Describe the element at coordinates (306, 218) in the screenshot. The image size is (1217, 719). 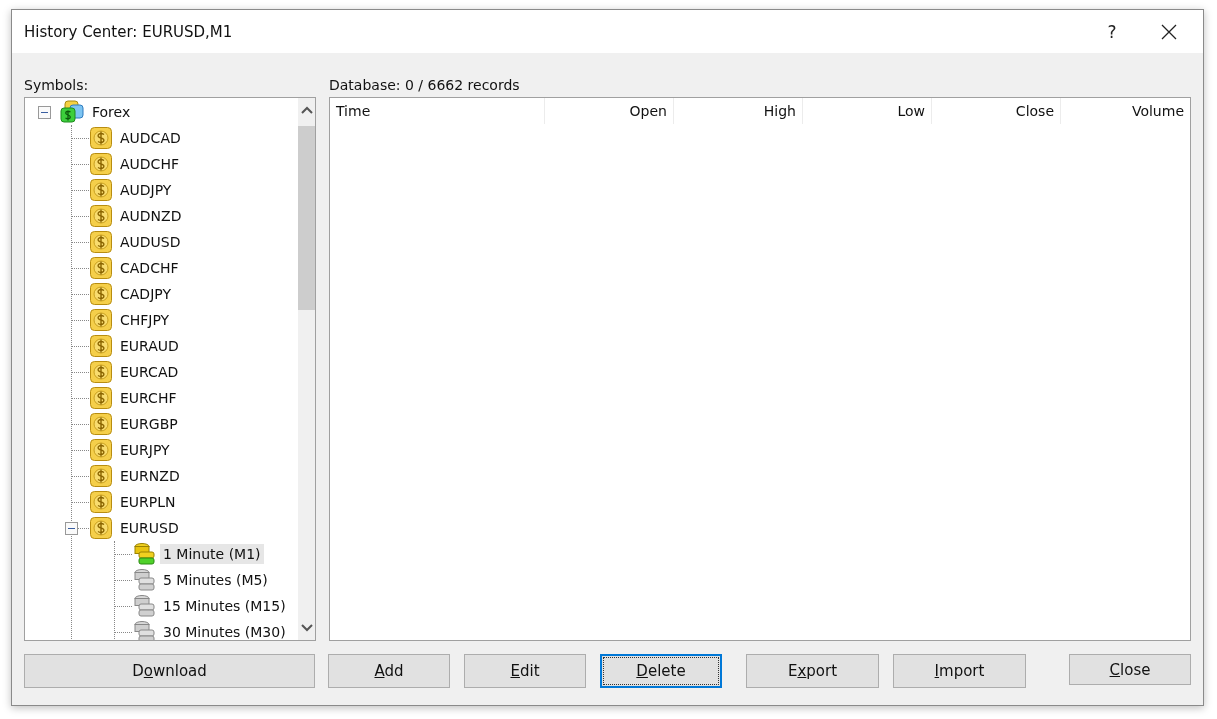
I see `scrollbar-thumb` at that location.